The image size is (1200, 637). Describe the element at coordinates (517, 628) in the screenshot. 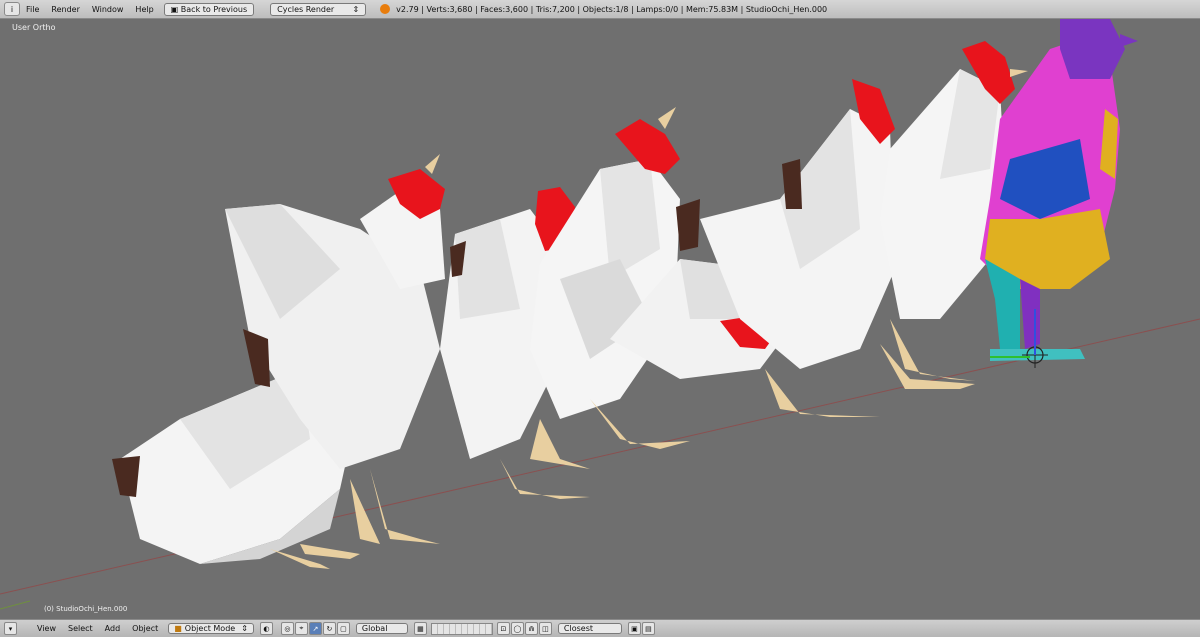

I see `proportional-edit-icon: ◯` at that location.